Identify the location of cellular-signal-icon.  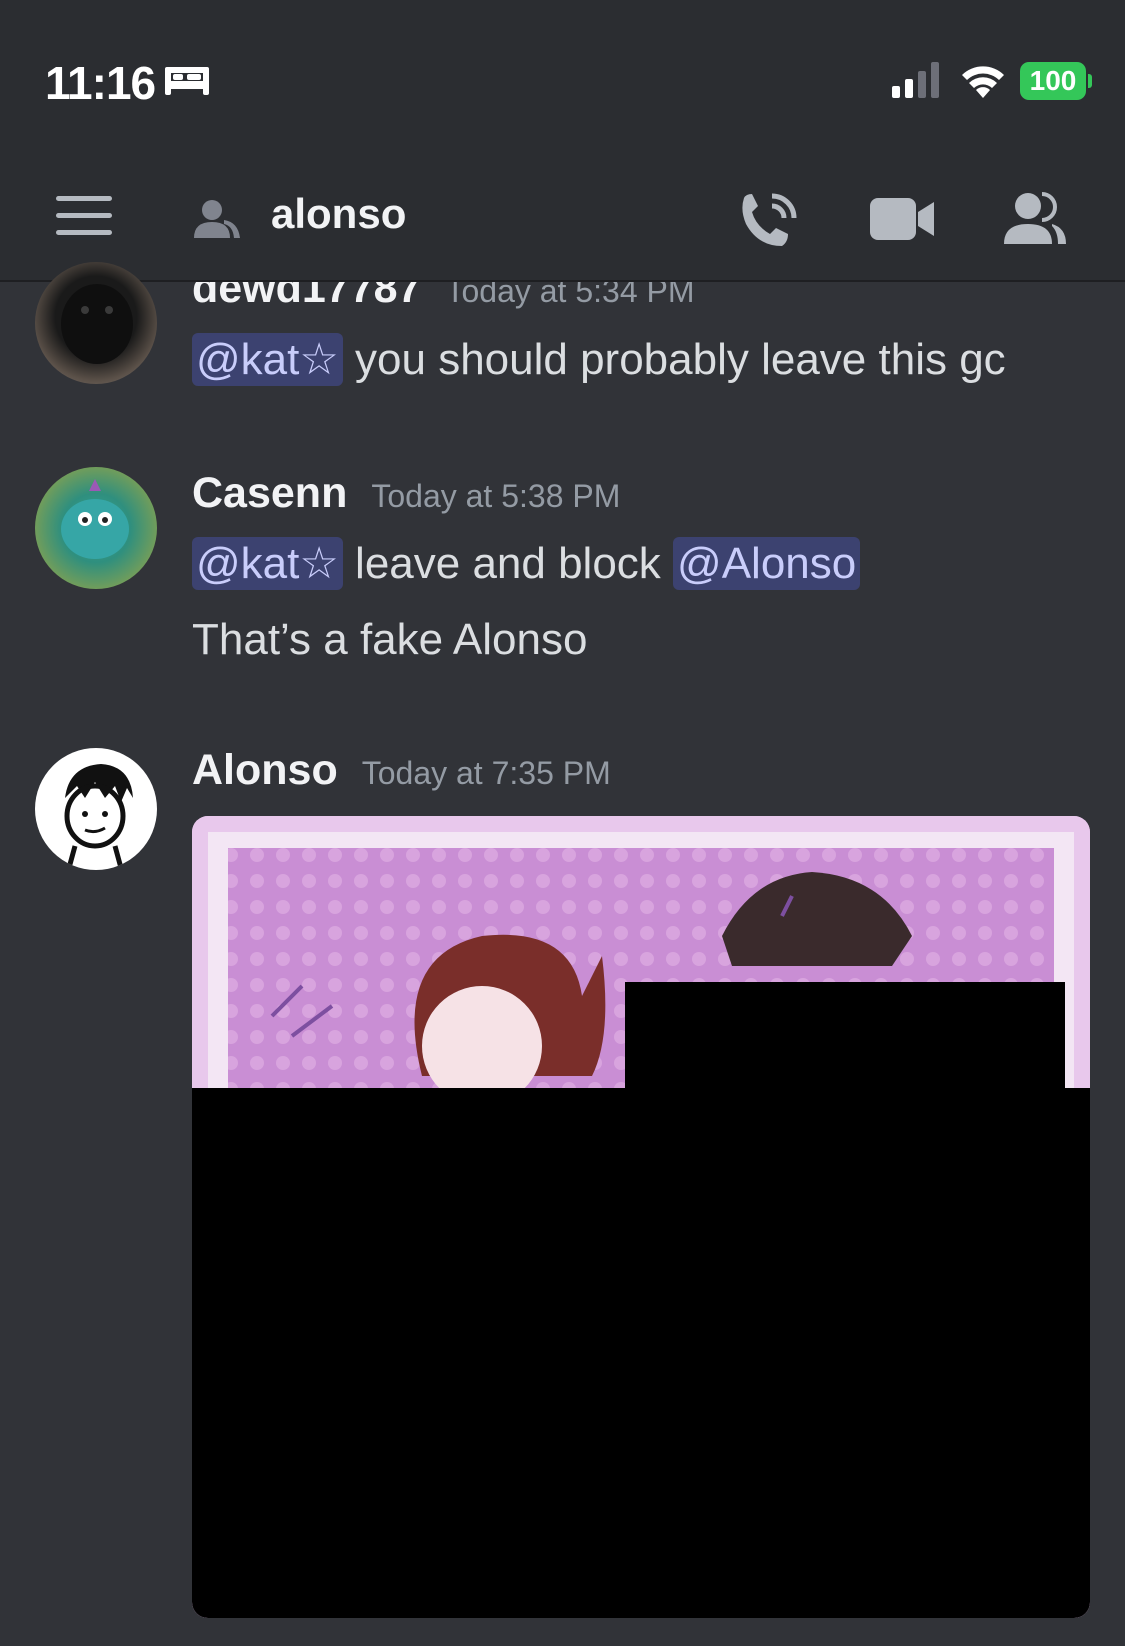
(915, 80).